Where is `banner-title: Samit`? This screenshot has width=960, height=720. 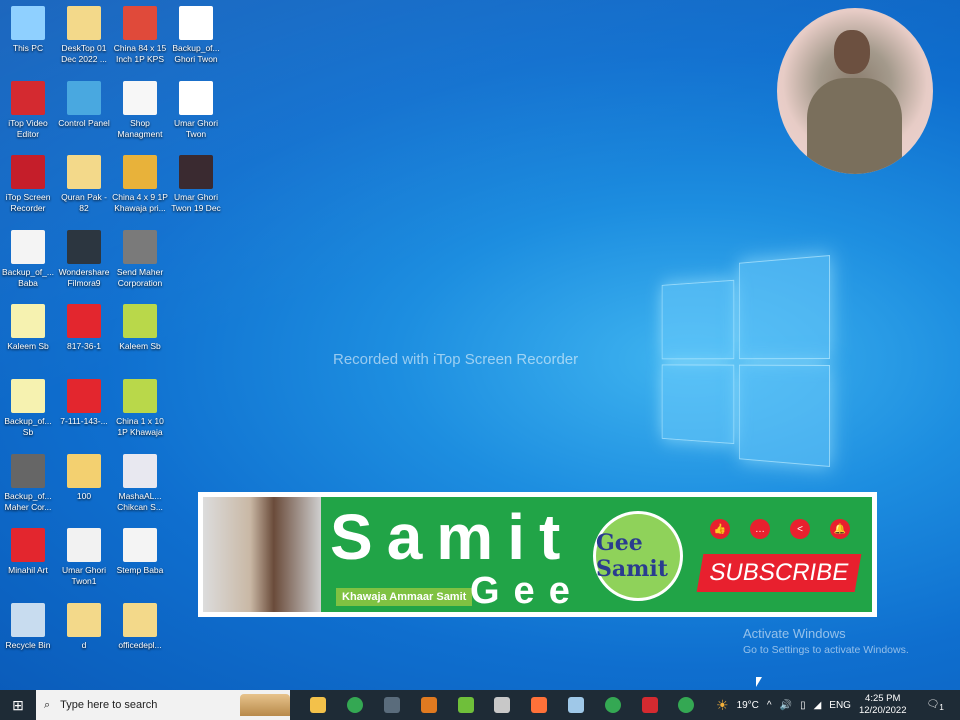
banner-title: Samit is located at coordinates (452, 537).